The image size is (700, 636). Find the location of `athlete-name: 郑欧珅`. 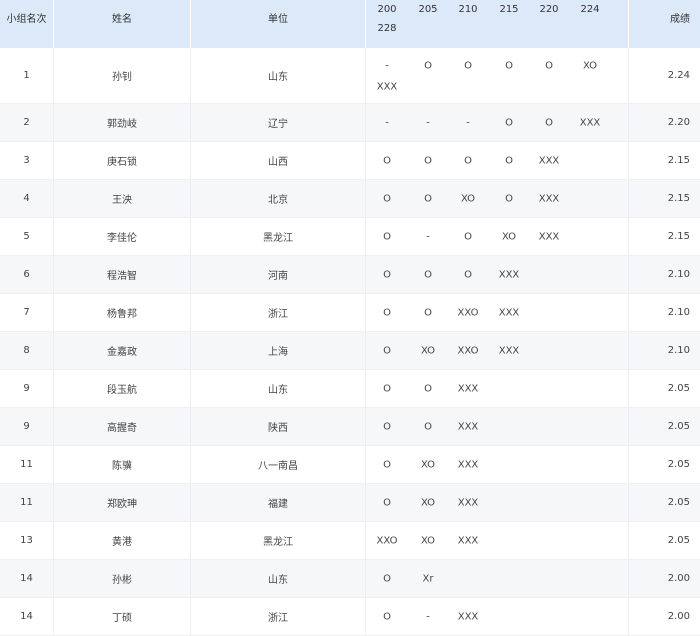

athlete-name: 郑欧珅 is located at coordinates (122, 504).